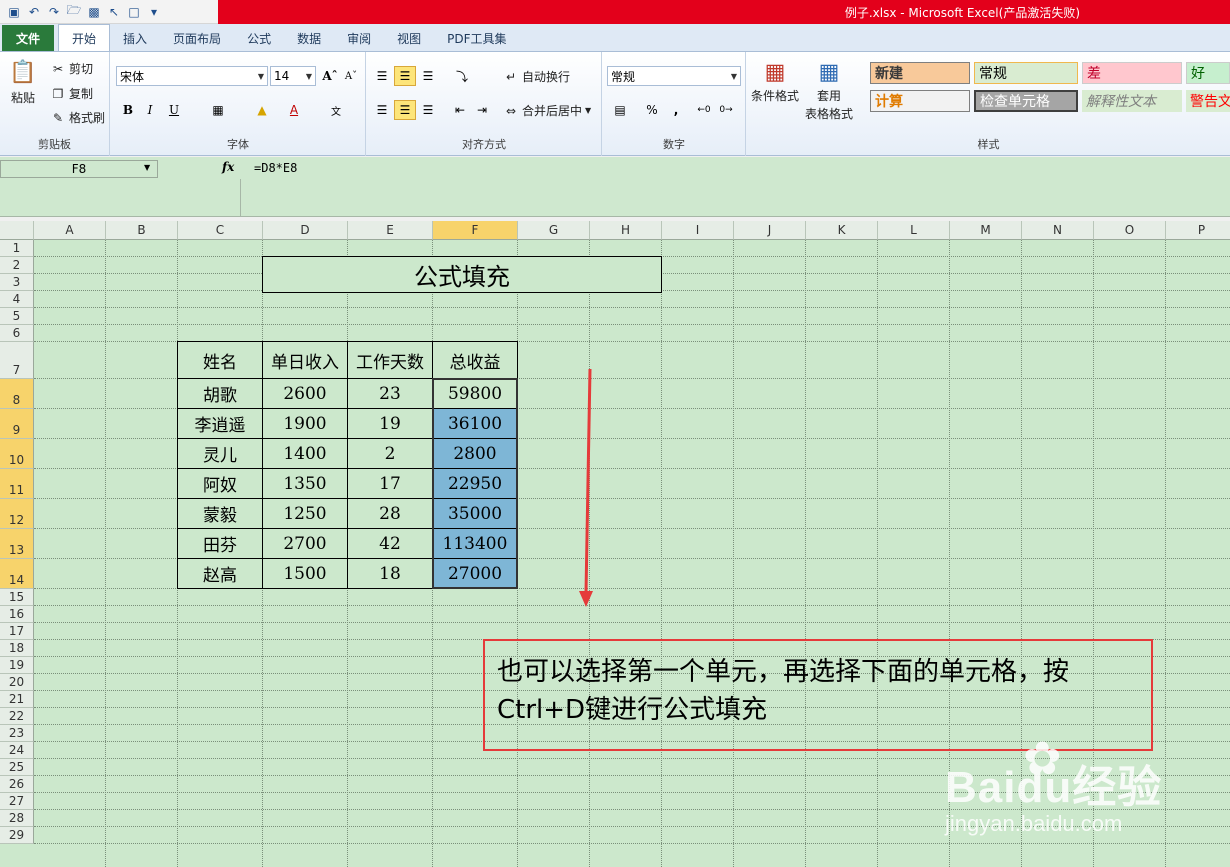 Image resolution: width=1230 pixels, height=867 pixels. I want to click on chart-icon: ▩, so click(94, 12).